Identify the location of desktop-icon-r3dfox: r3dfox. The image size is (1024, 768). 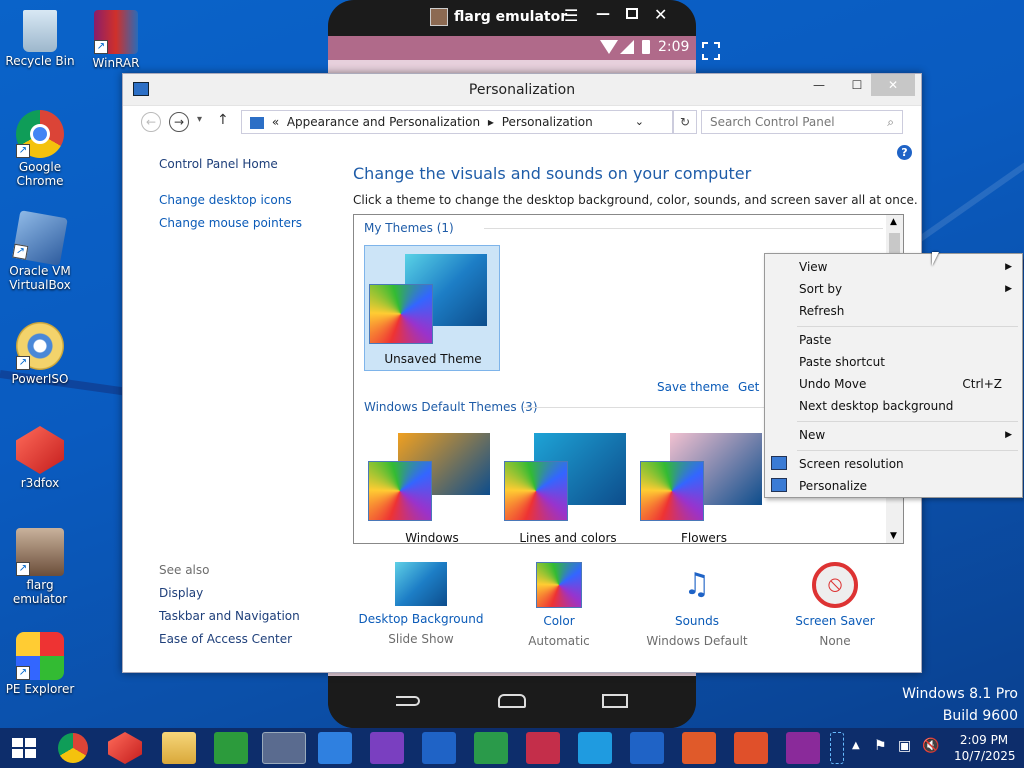
(40, 458).